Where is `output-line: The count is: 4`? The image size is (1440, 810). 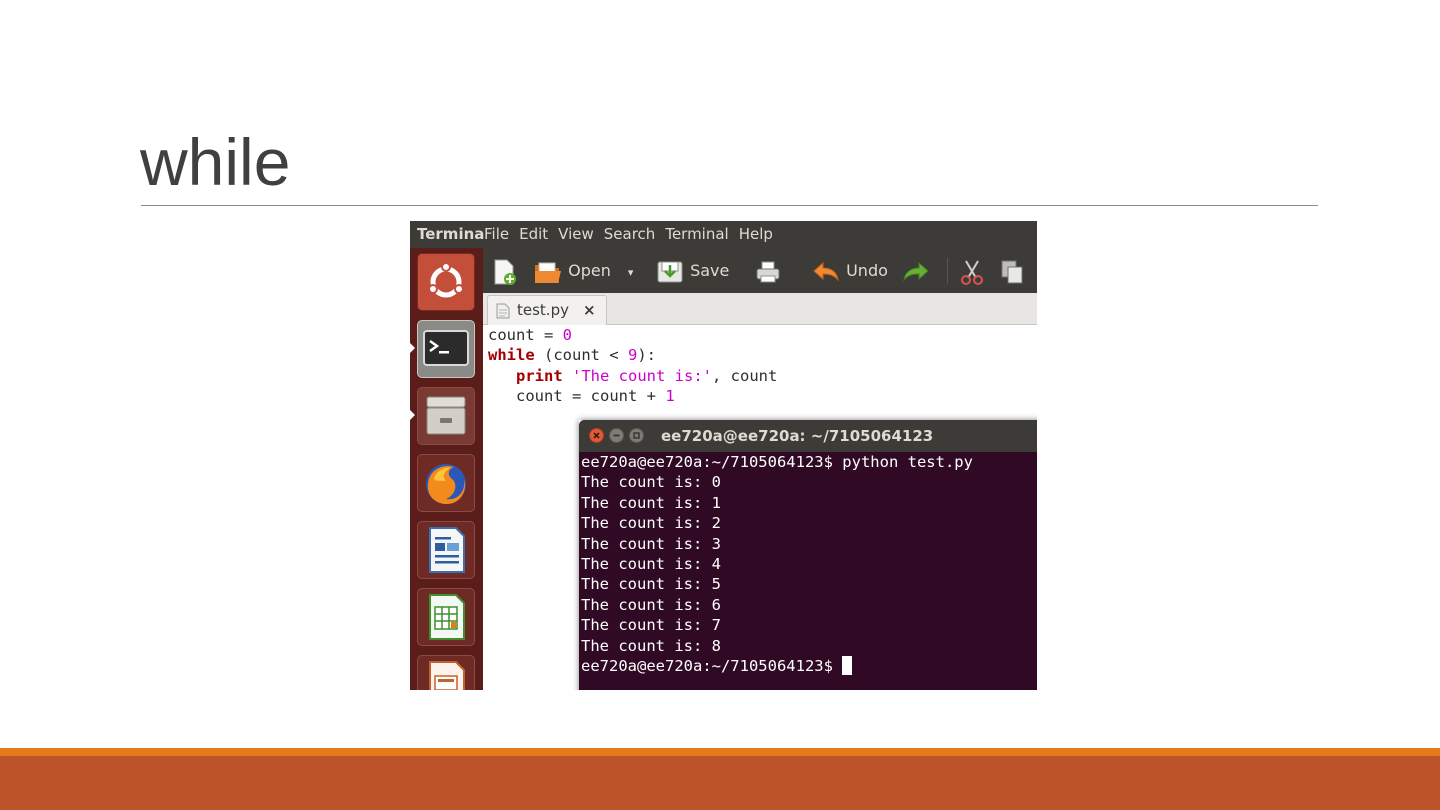
output-line: The count is: 4 is located at coordinates (651, 564).